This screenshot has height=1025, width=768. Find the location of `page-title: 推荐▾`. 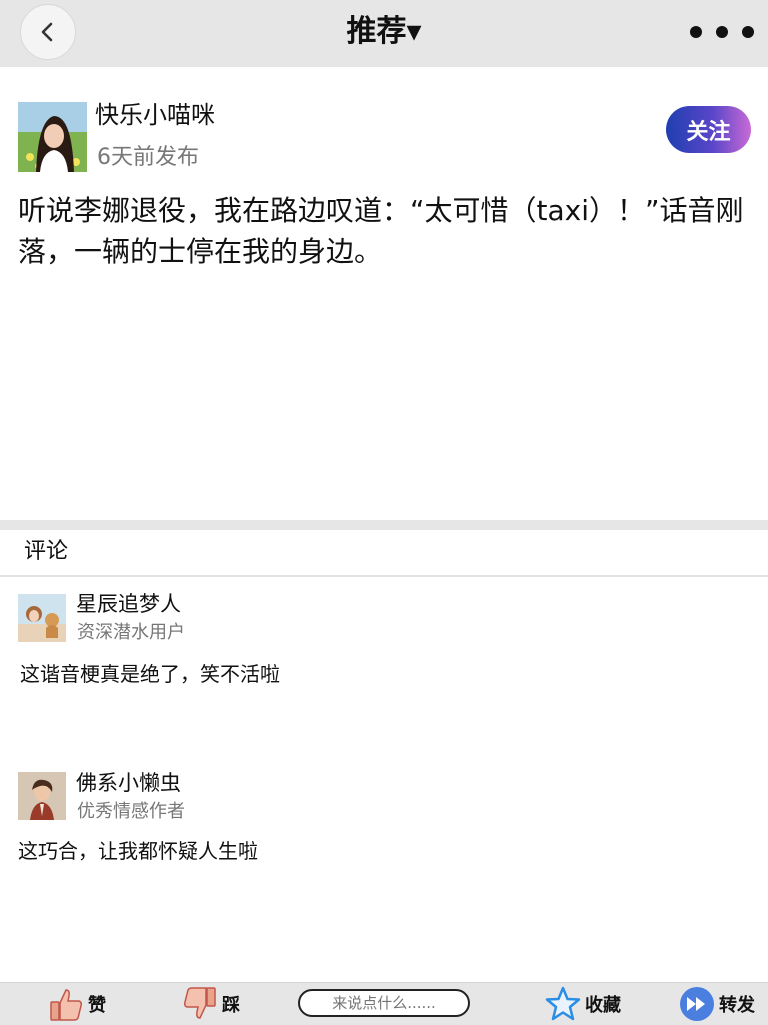

page-title: 推荐▾ is located at coordinates (384, 32).